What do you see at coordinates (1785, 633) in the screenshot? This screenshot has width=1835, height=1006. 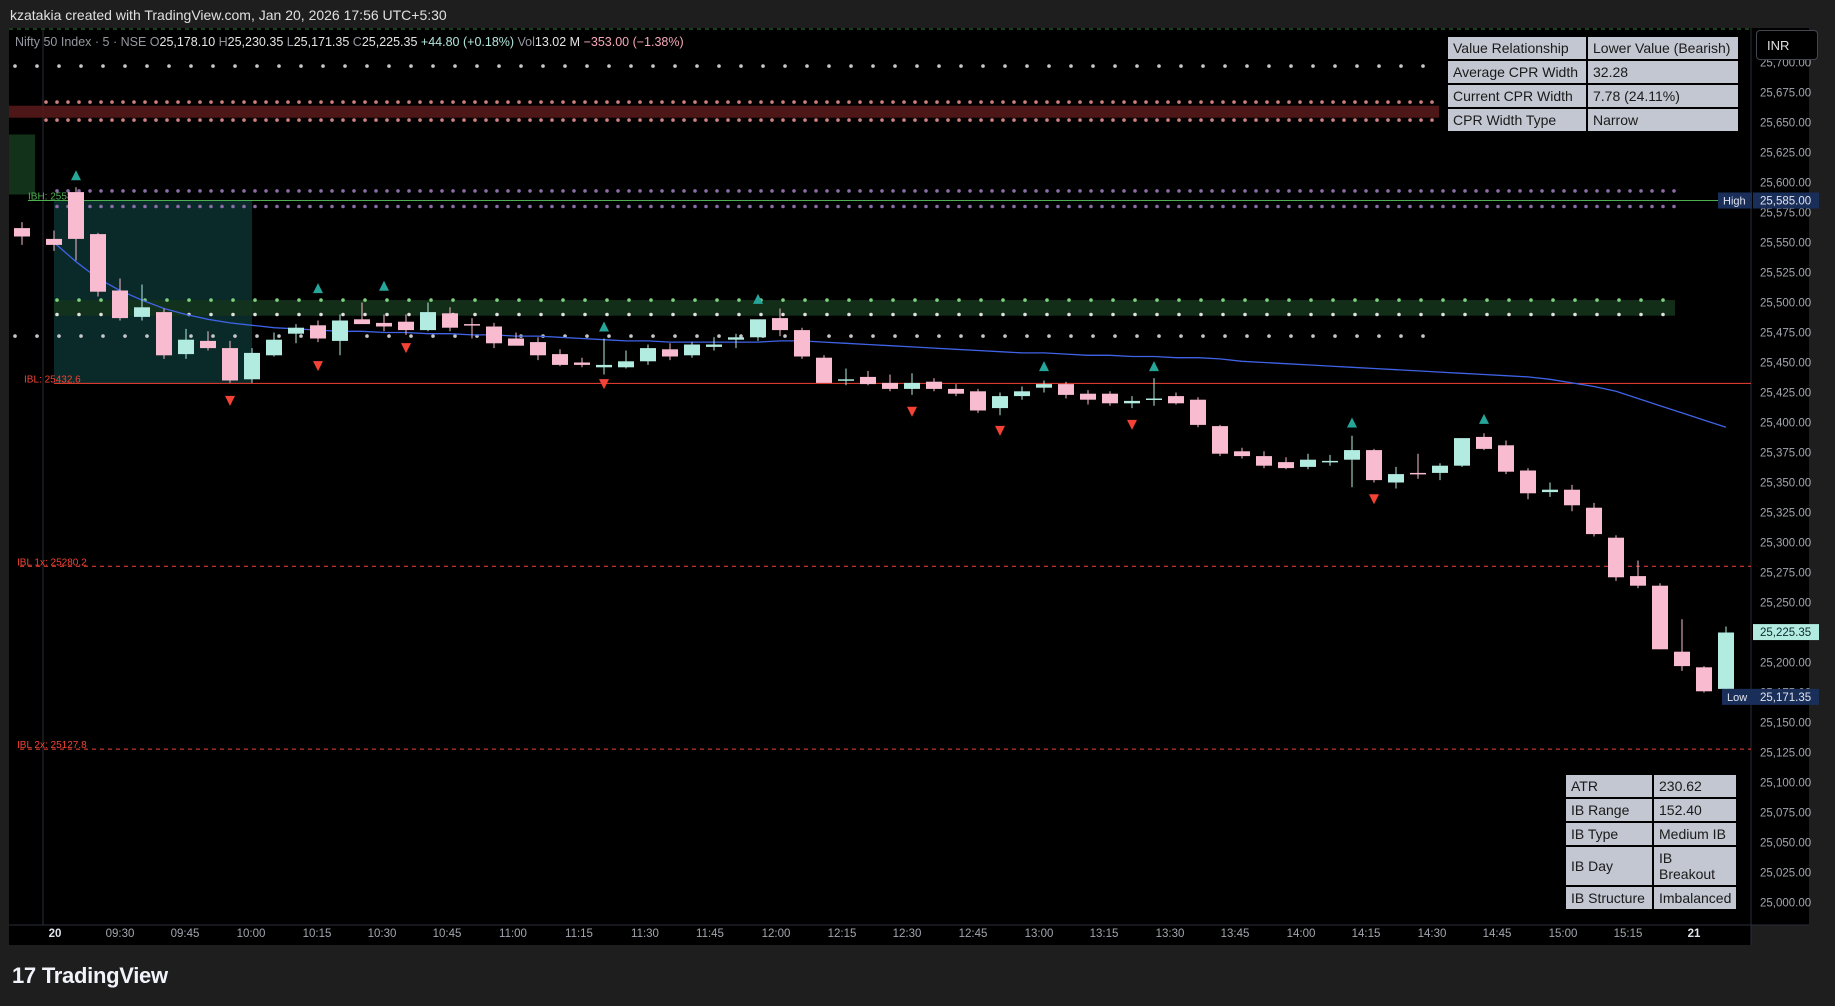 I see `last-price-tag-value: 25,225.35` at bounding box center [1785, 633].